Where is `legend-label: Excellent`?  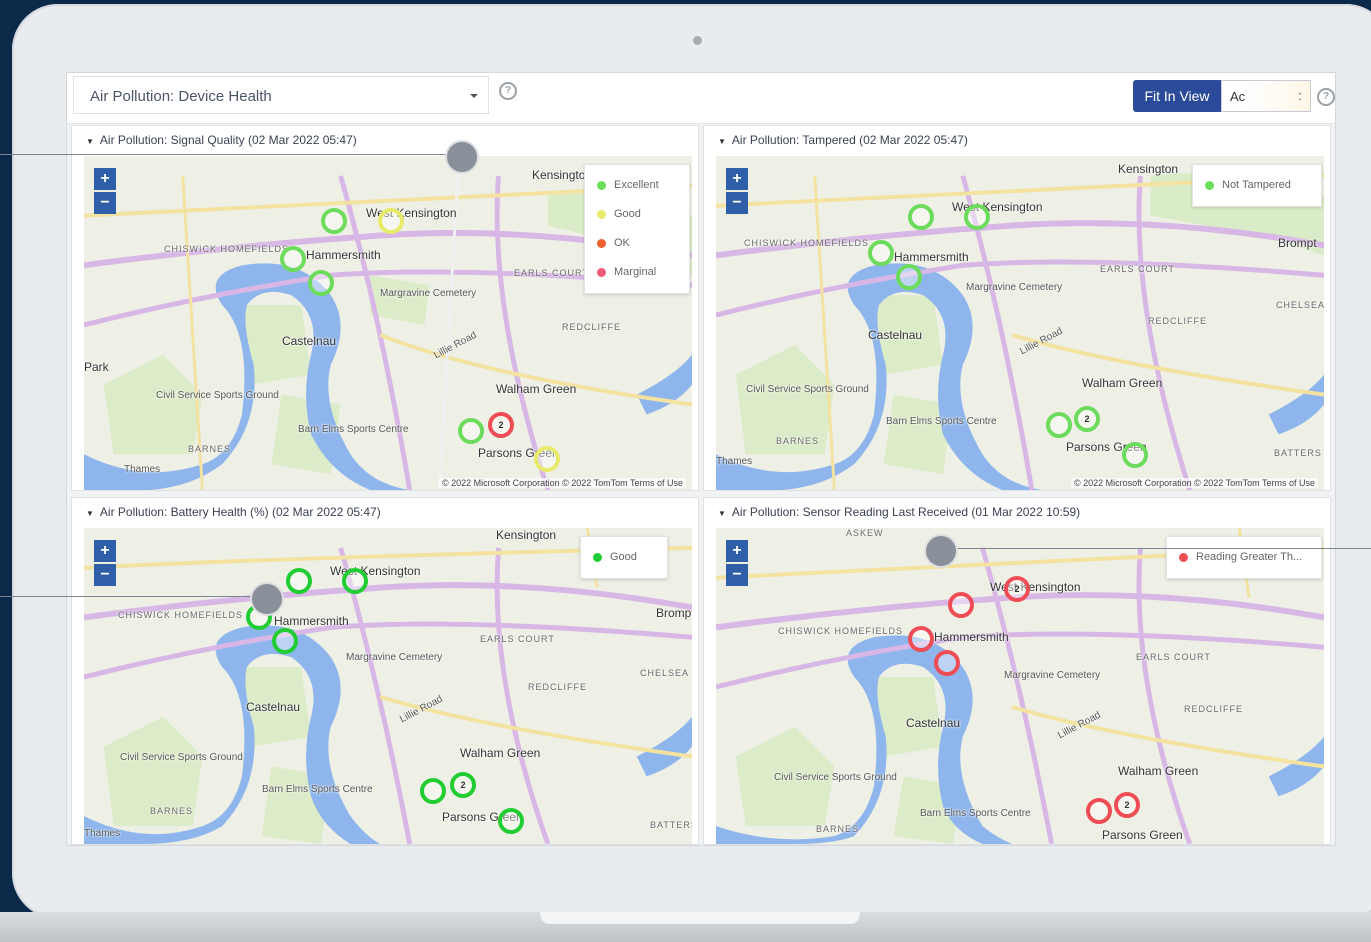
legend-label: Excellent is located at coordinates (636, 185).